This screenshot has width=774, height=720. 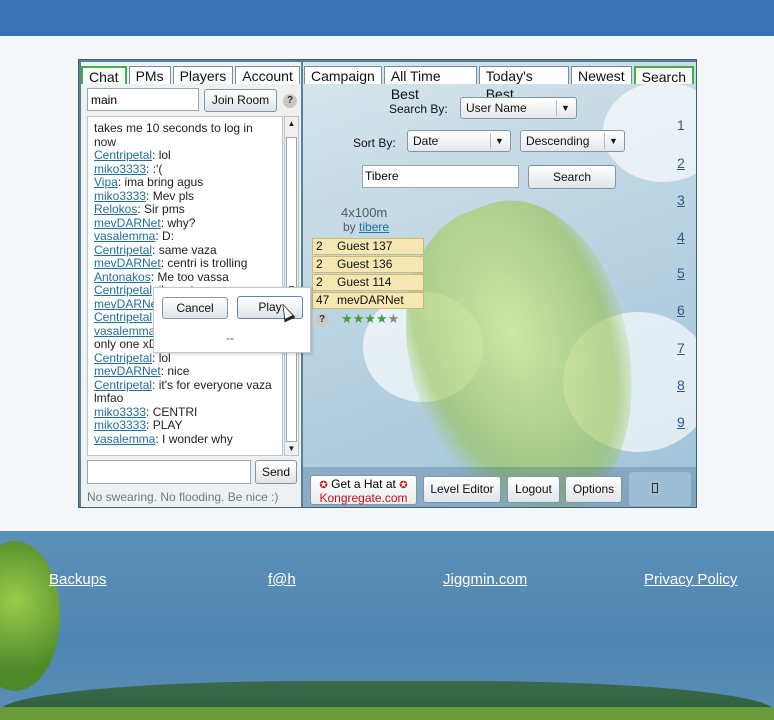 What do you see at coordinates (681, 310) in the screenshot?
I see `page-number-6: 6` at bounding box center [681, 310].